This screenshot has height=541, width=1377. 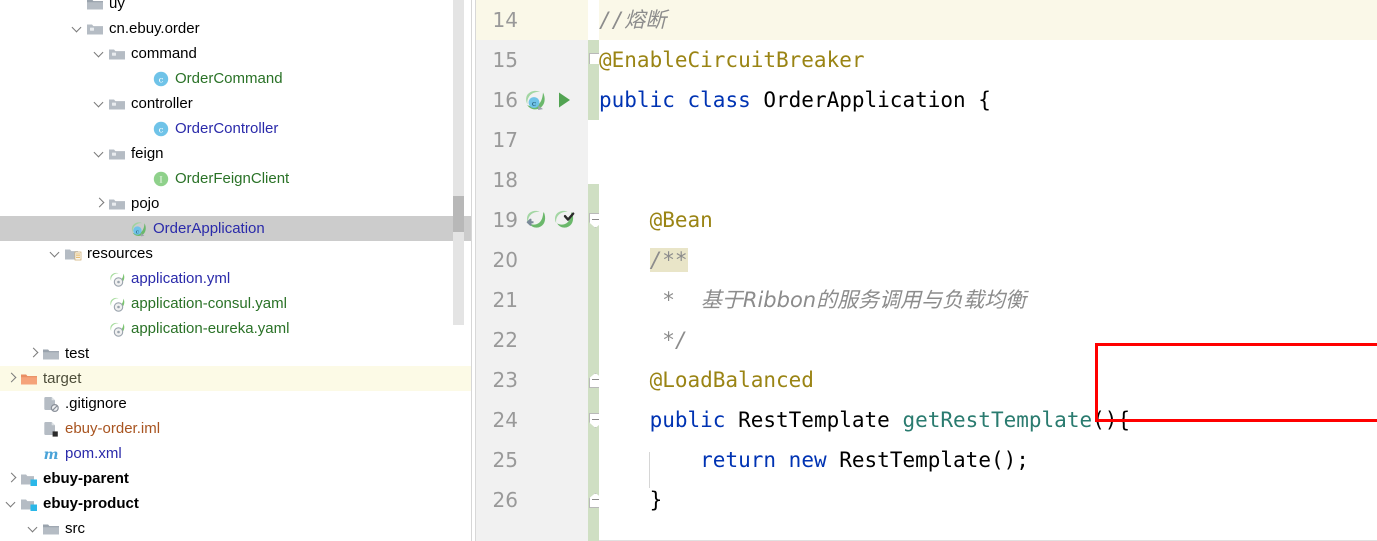 What do you see at coordinates (593, 152) in the screenshot?
I see `change-marker-gap` at bounding box center [593, 152].